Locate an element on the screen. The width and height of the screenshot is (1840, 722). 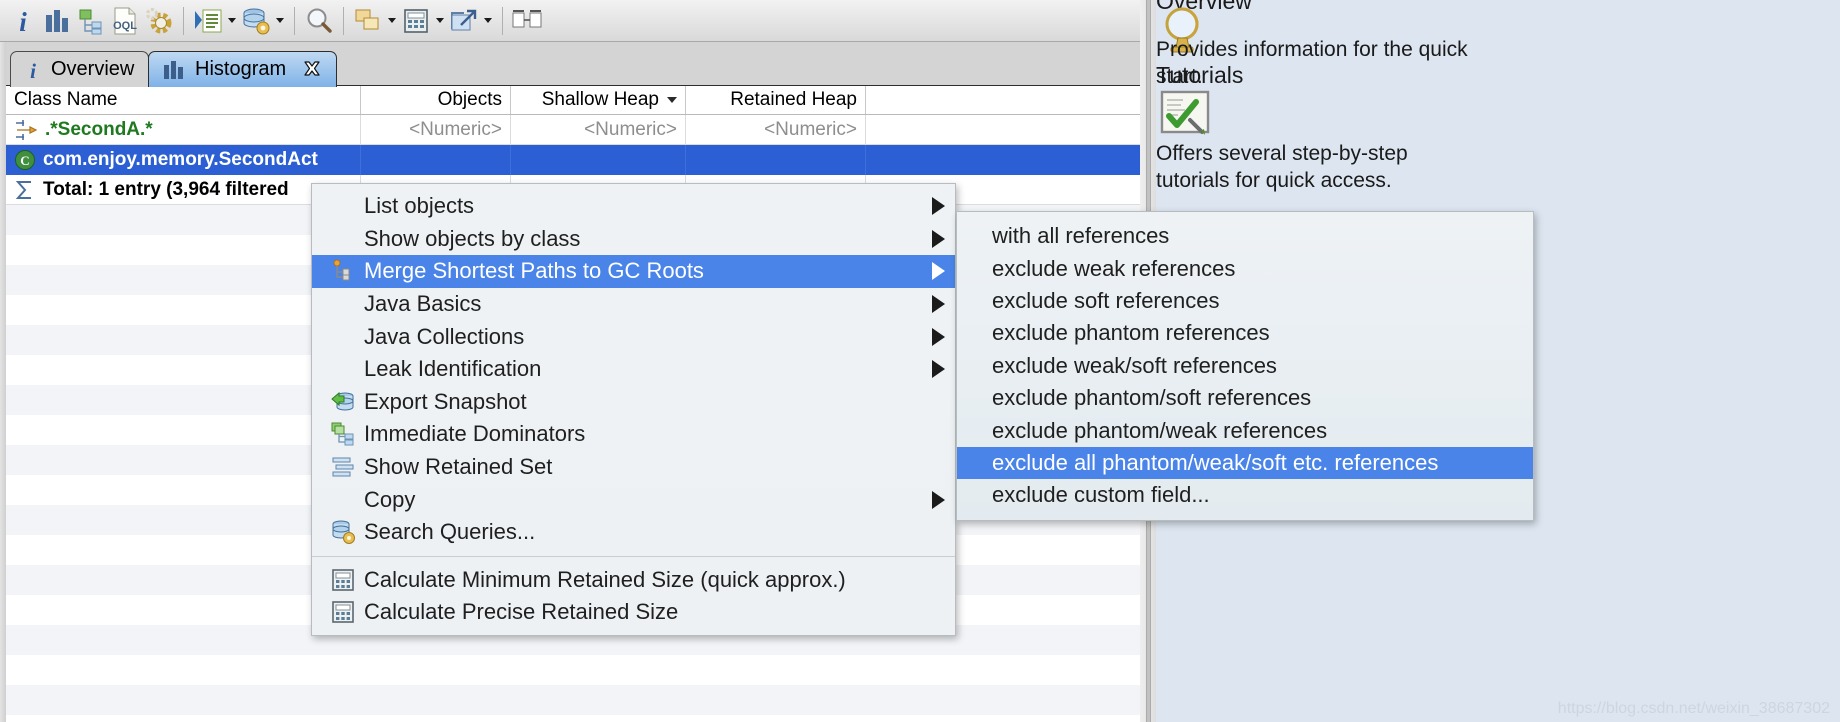
cell-class-name: C com.enjoy.memory.SecondAct is located at coordinates (183, 160).